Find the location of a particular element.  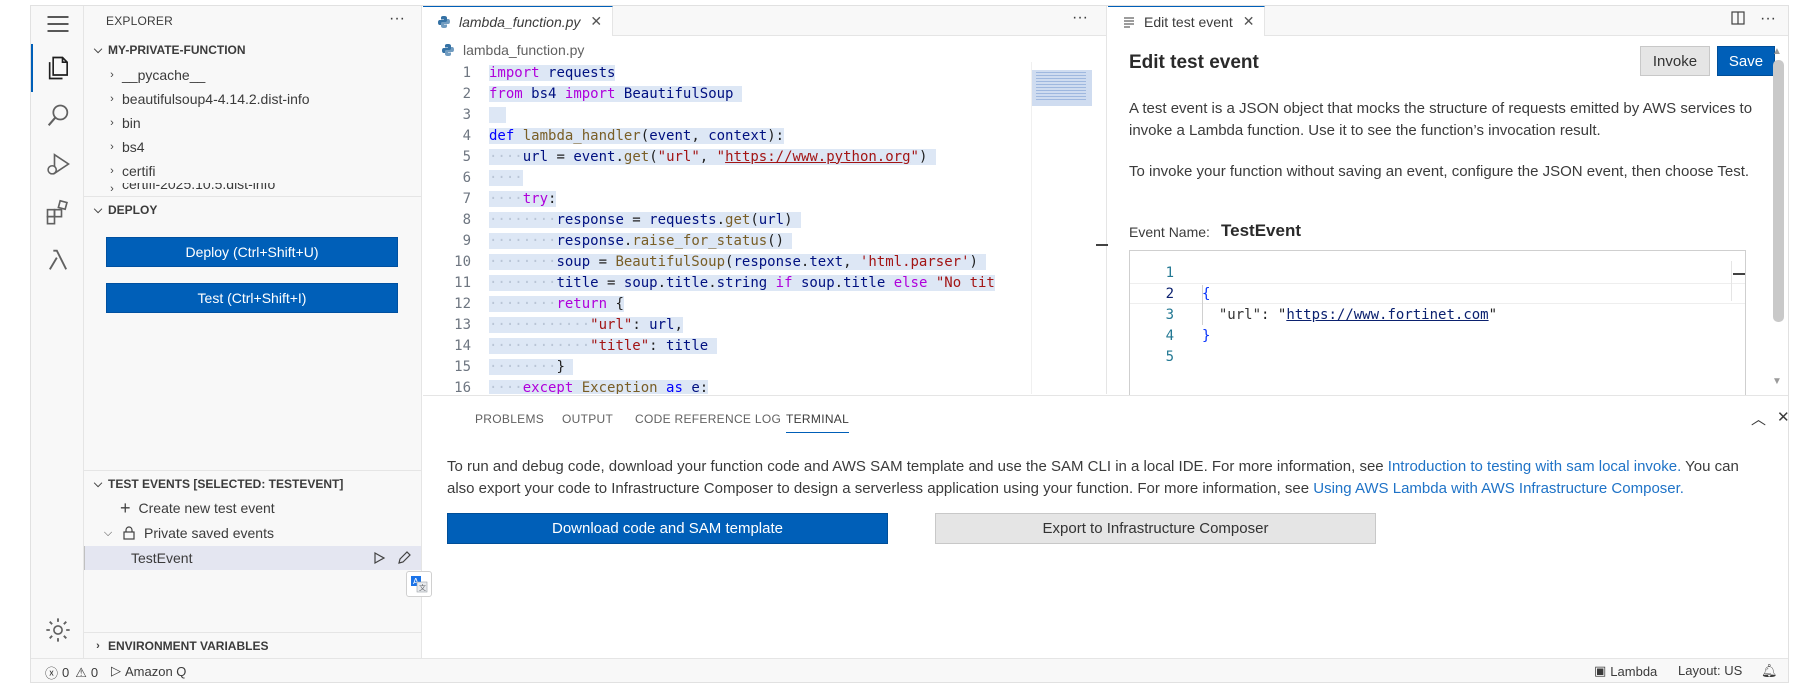

keyboard-layout-status: Layout: US is located at coordinates (1710, 670).